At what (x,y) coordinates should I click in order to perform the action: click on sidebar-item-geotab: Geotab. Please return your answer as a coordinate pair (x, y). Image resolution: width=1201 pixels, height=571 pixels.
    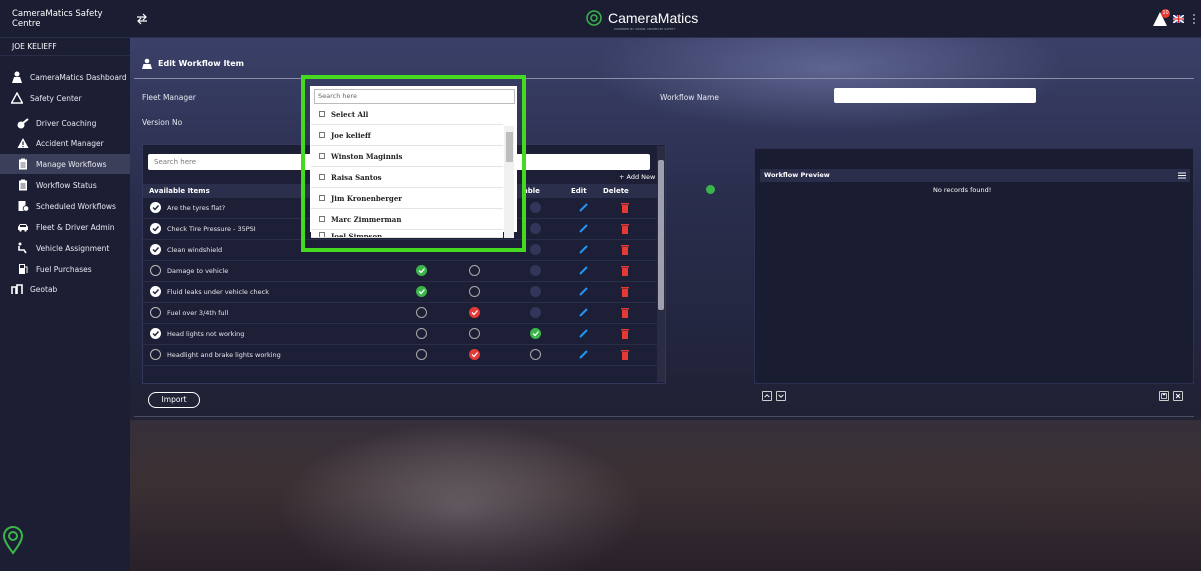
    Looking at the image, I should click on (65, 289).